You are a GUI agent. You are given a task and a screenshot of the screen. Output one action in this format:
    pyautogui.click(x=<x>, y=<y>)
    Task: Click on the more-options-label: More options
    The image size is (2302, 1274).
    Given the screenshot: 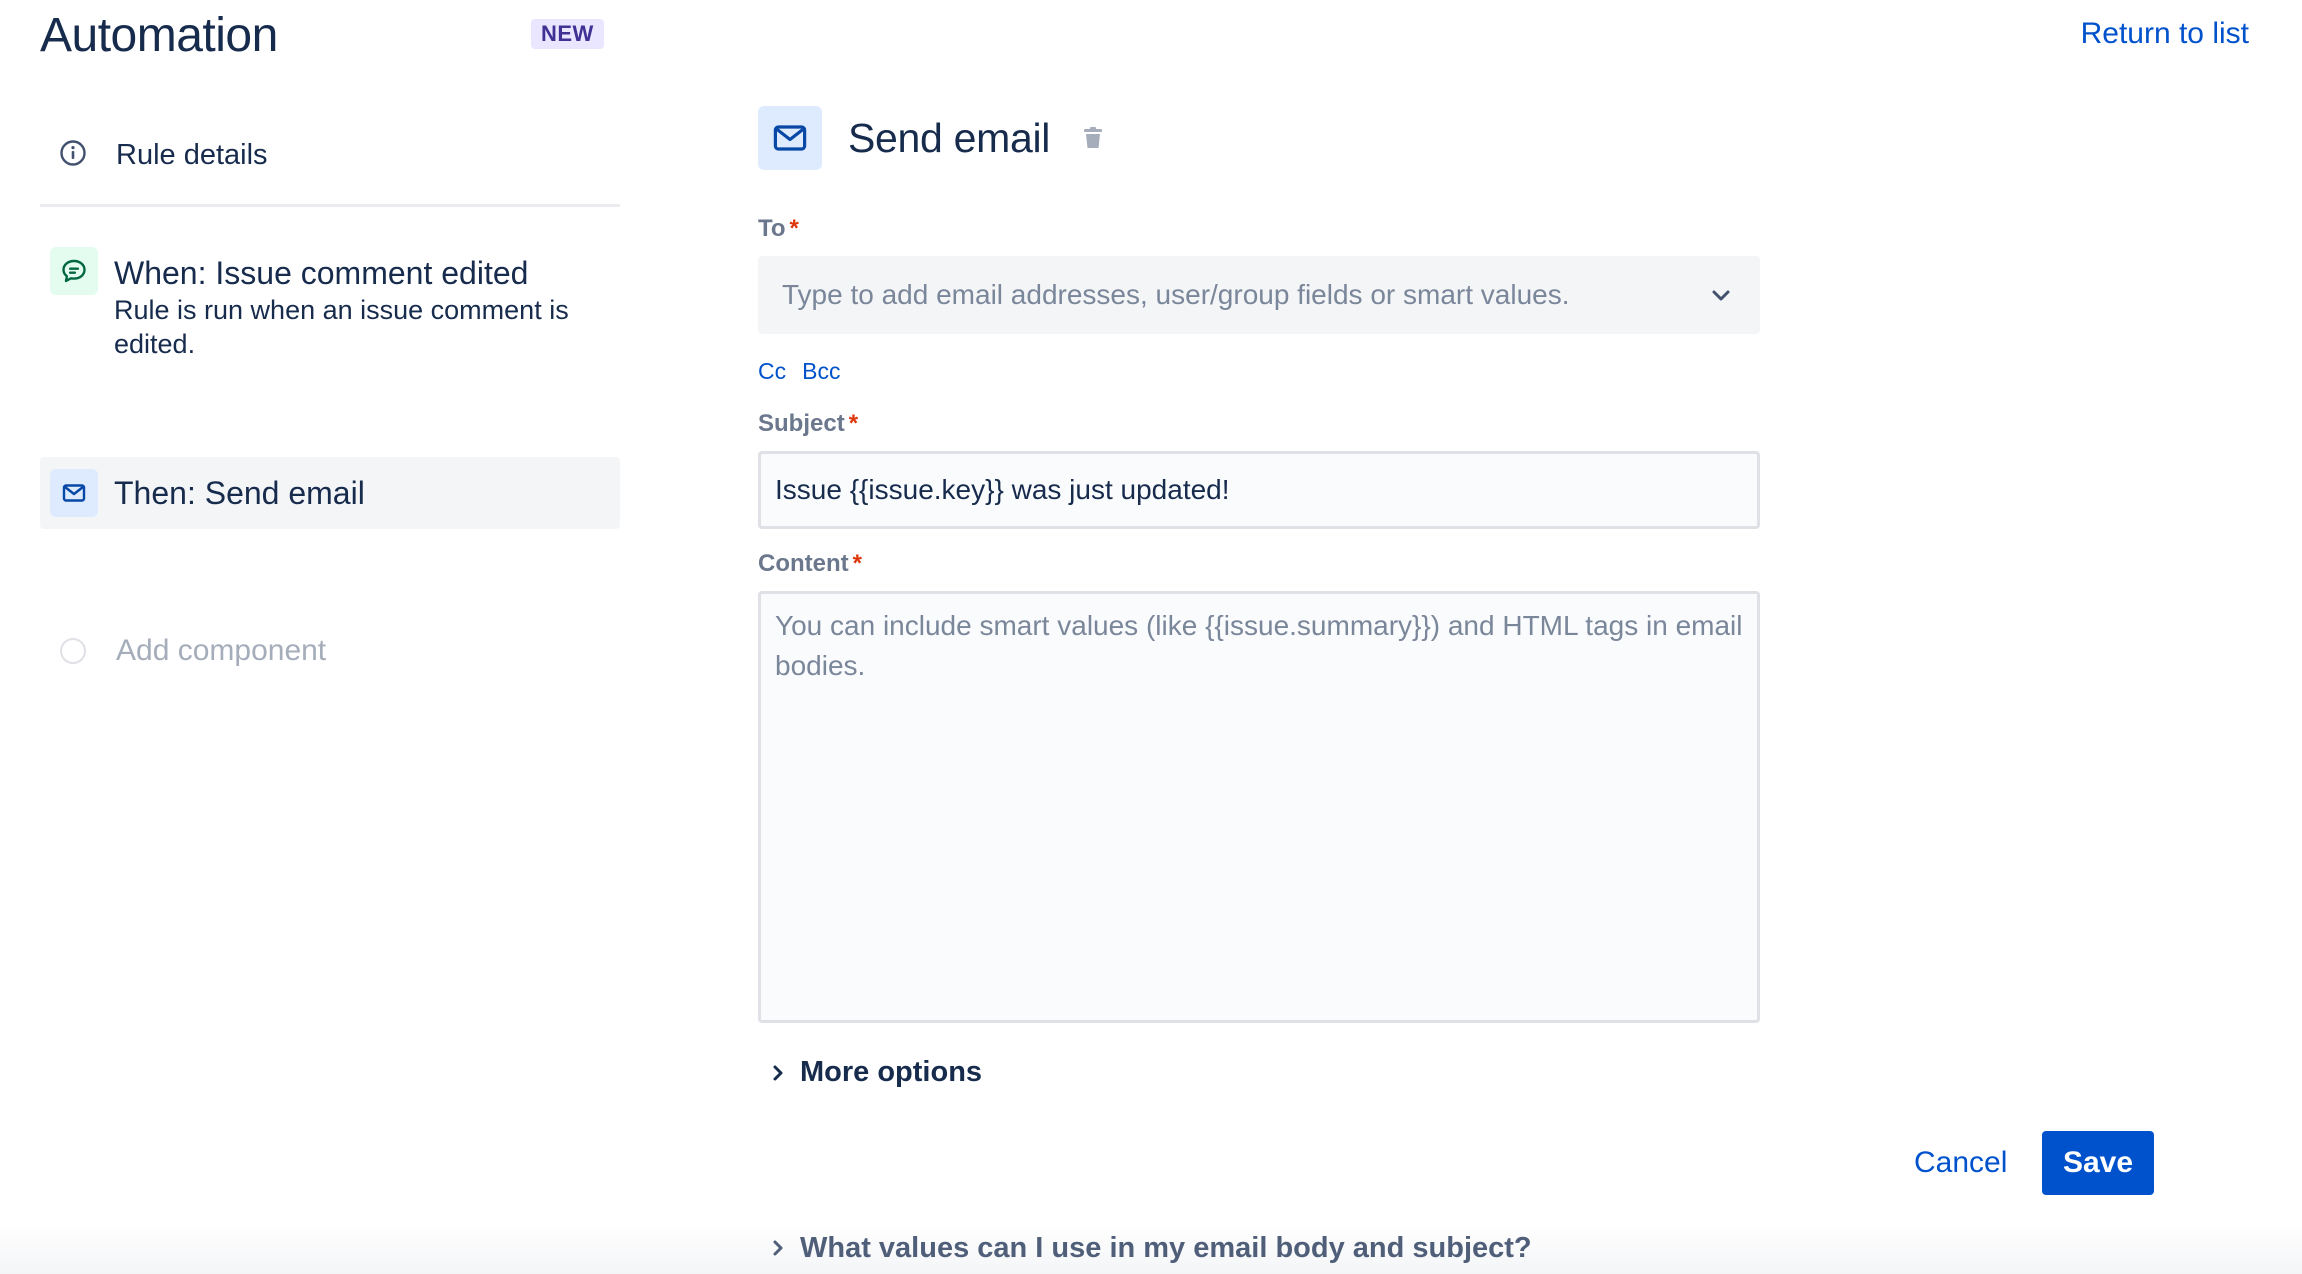 What is the action you would take?
    pyautogui.click(x=891, y=1072)
    